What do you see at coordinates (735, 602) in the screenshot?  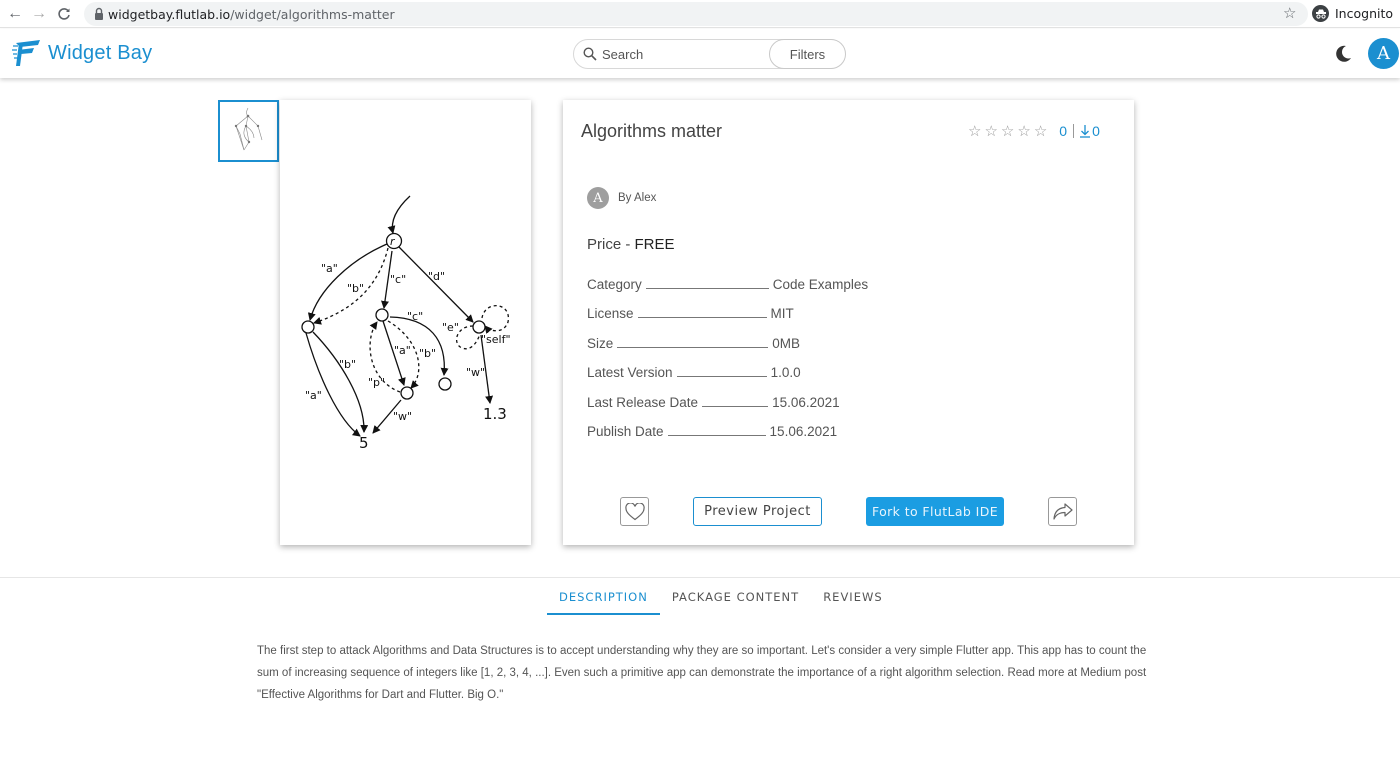 I see `tab-package-content: PACKAGE CONTENT` at bounding box center [735, 602].